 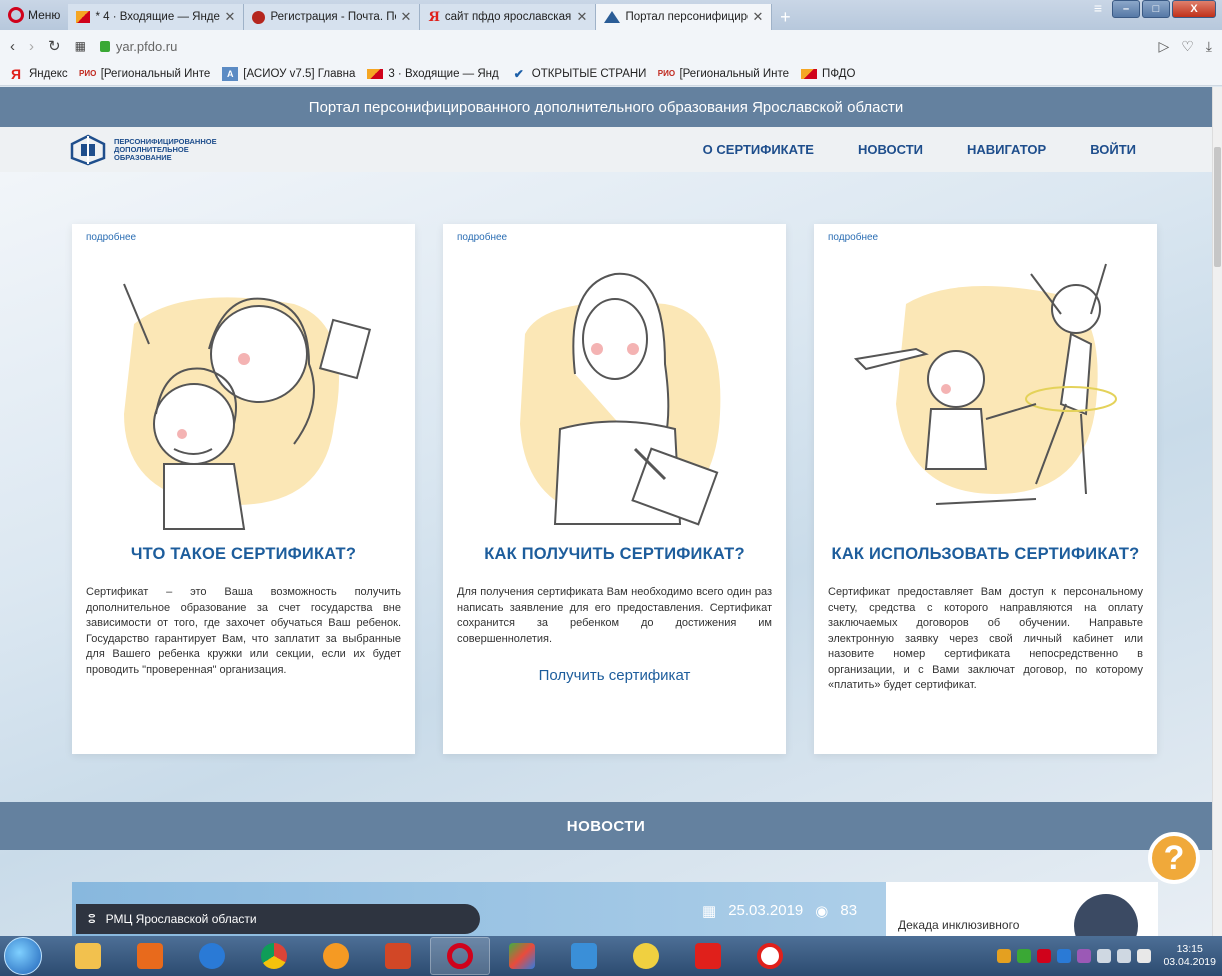 What do you see at coordinates (828, 74) in the screenshot?
I see `bookmark-pfdo: ПФДО` at bounding box center [828, 74].